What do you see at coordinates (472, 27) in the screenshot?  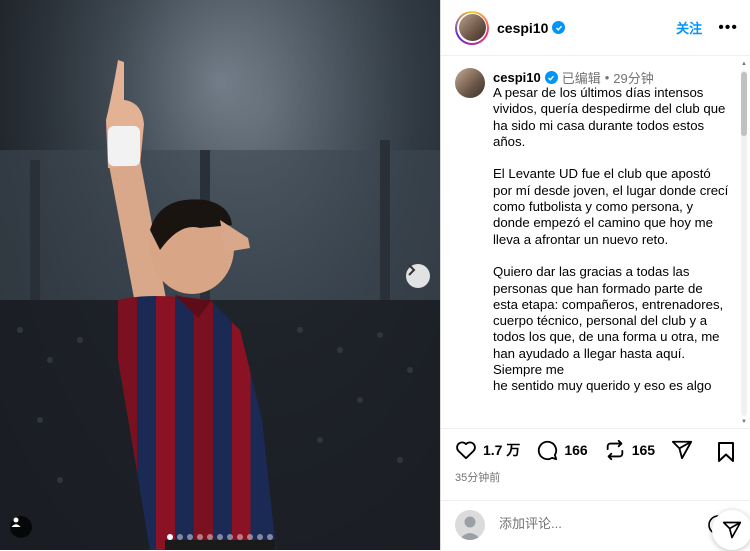 I see `avatar` at bounding box center [472, 27].